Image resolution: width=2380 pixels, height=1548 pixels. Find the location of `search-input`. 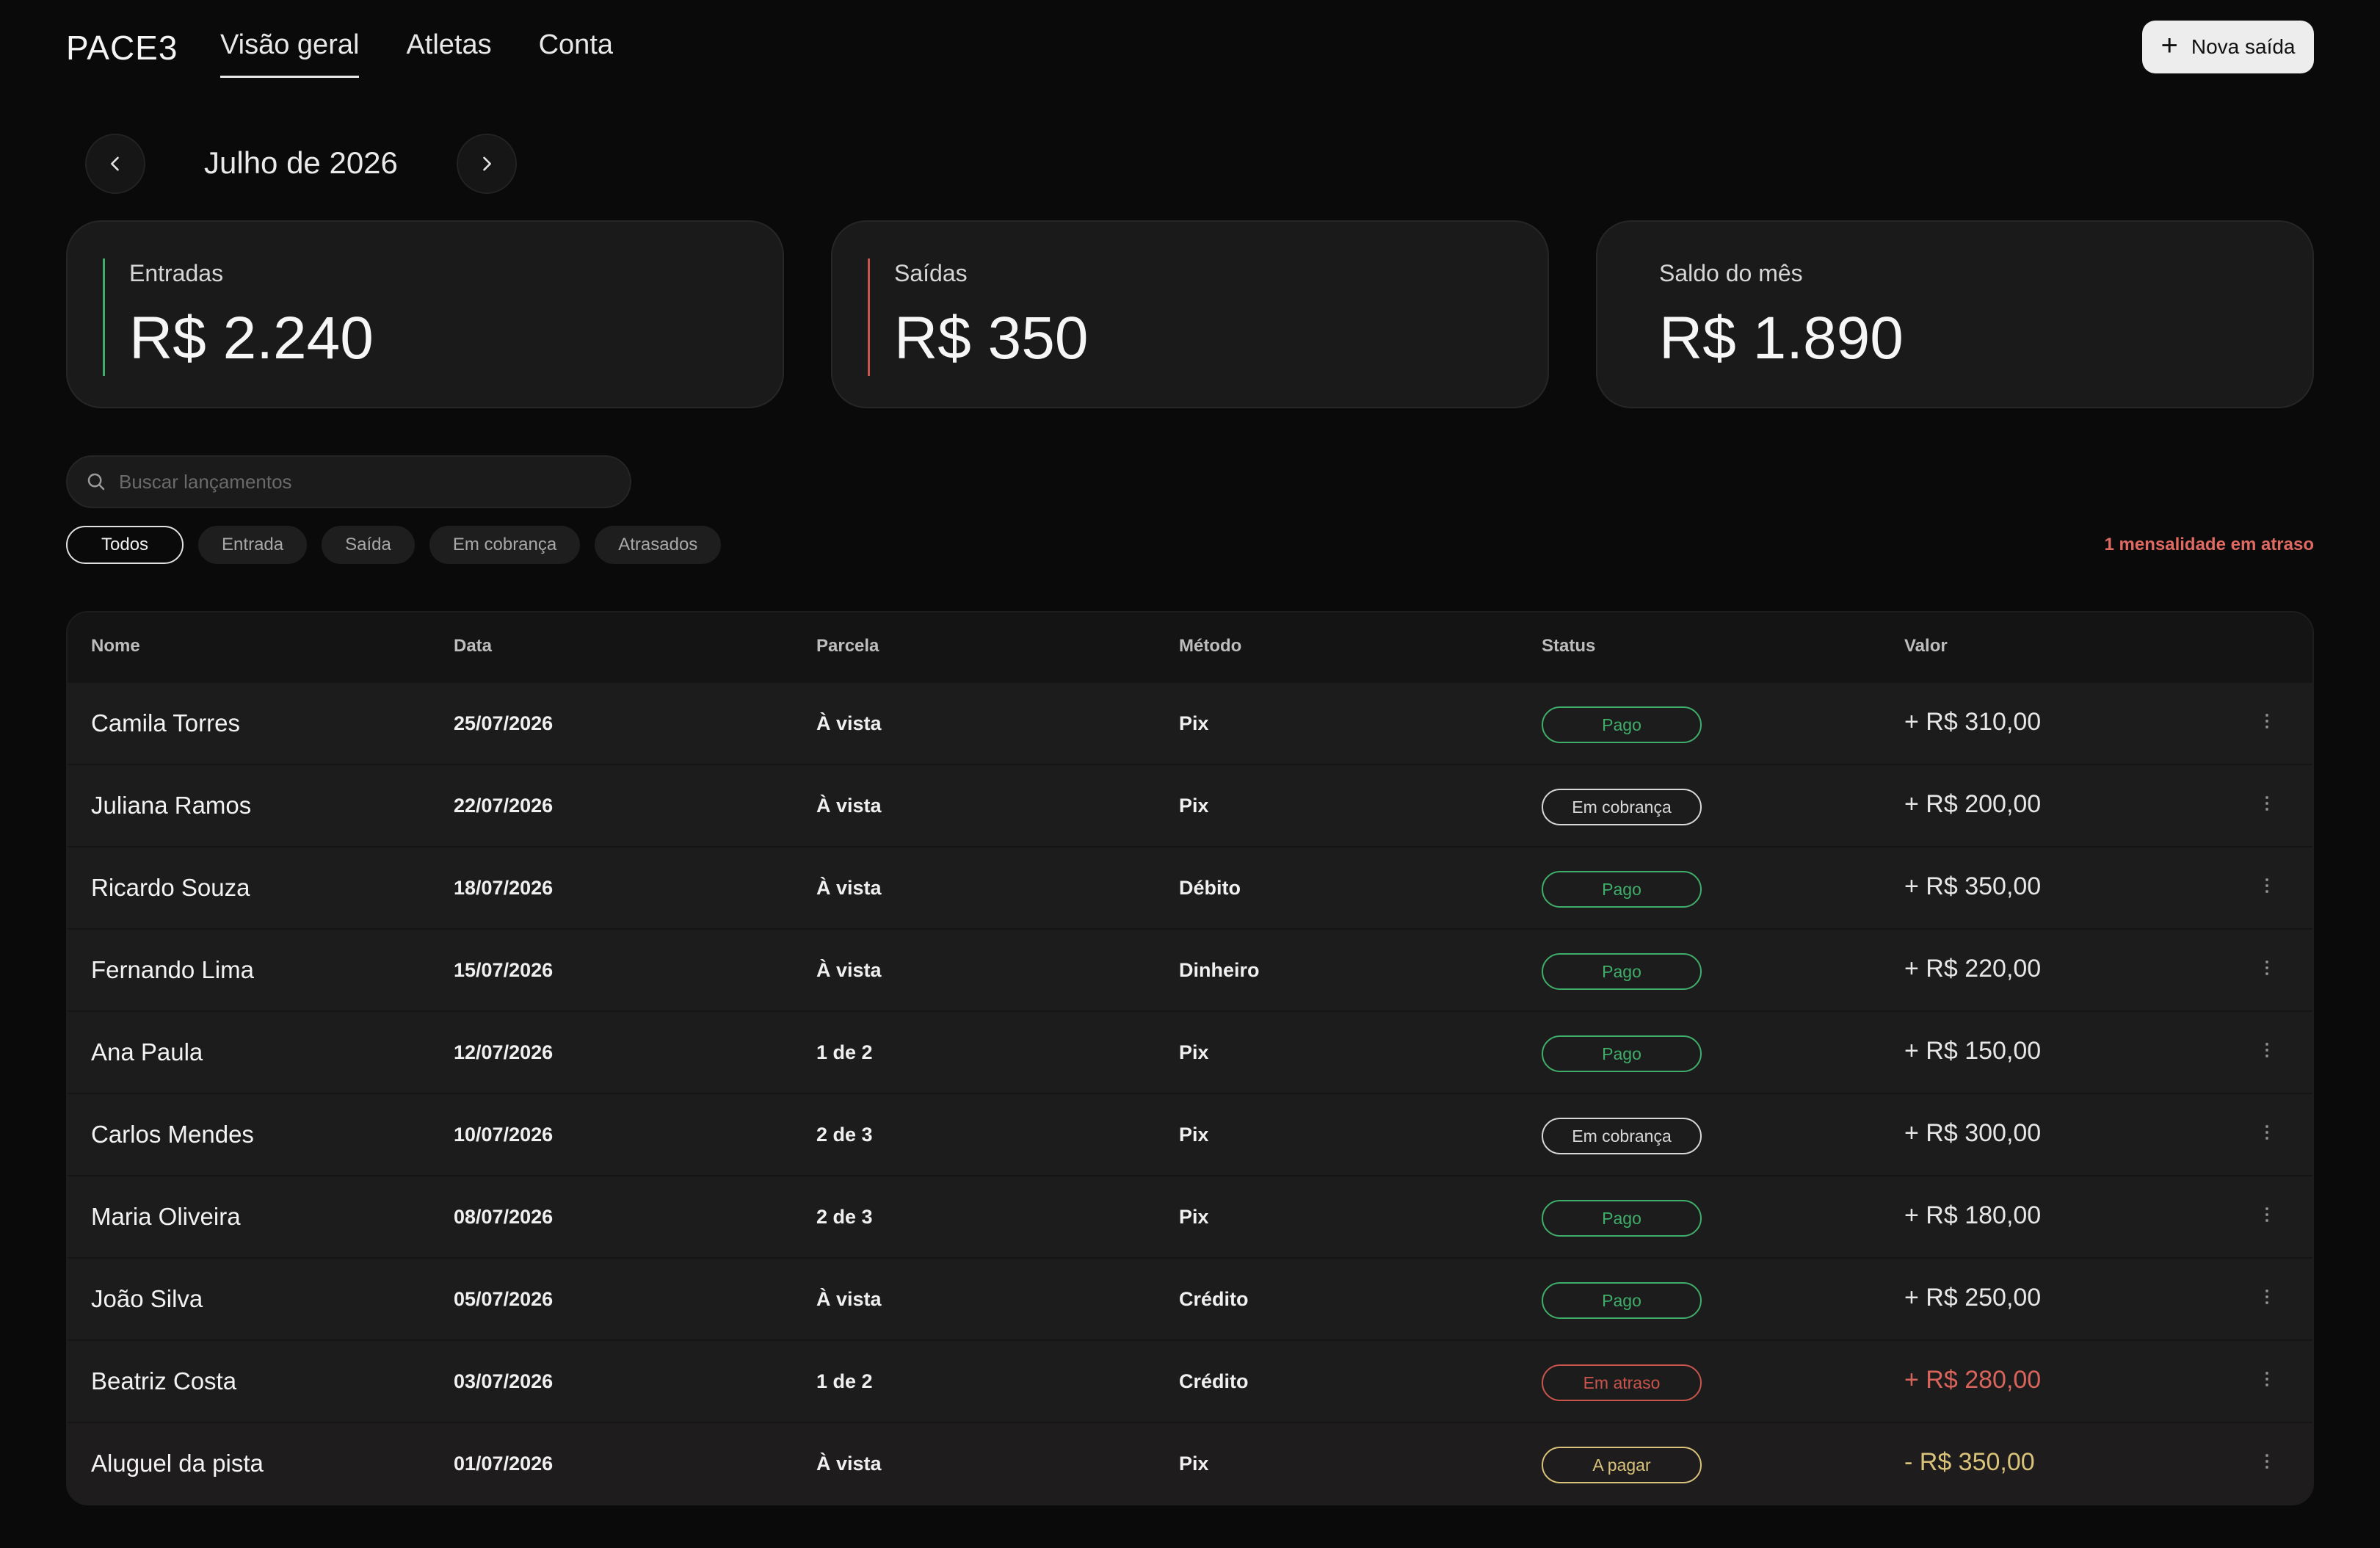

search-input is located at coordinates (354, 481).